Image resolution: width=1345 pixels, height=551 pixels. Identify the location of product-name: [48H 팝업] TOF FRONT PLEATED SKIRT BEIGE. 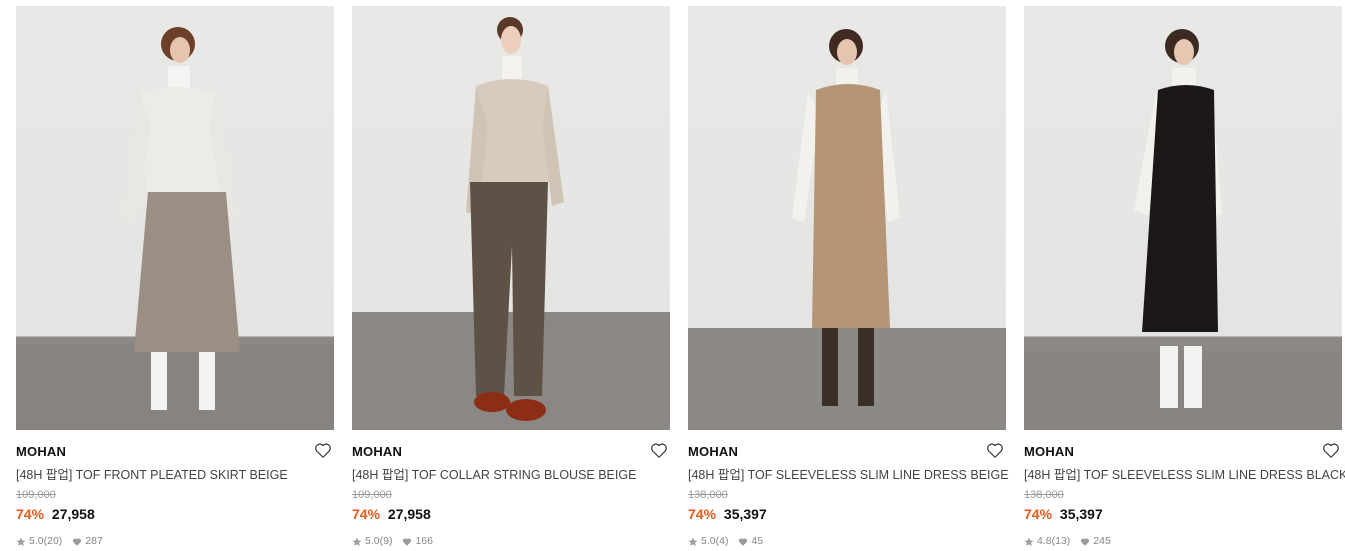
(175, 475).